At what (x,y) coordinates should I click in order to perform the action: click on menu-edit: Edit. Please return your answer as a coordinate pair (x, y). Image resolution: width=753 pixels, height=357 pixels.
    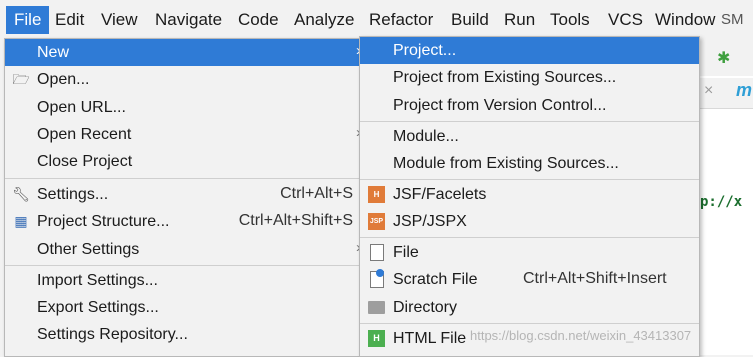
    Looking at the image, I should click on (69, 20).